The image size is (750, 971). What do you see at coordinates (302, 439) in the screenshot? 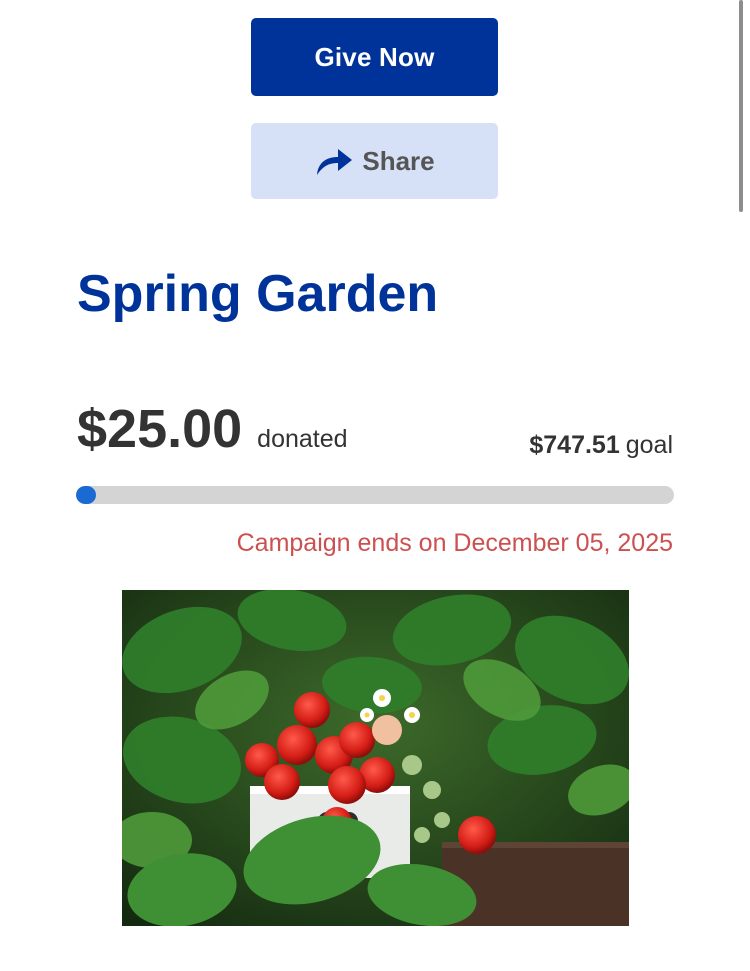
I see `raised-suffix: donated` at bounding box center [302, 439].